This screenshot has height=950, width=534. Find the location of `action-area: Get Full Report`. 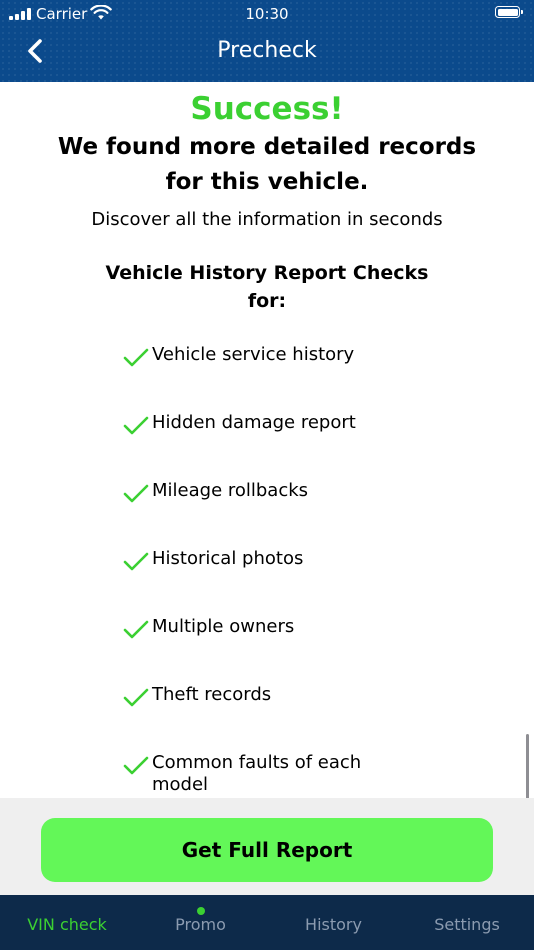

action-area: Get Full Report is located at coordinates (267, 846).